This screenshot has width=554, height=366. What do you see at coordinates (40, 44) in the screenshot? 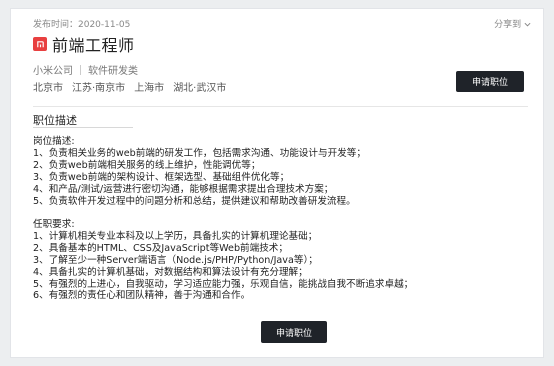
I see `company-logo-icon` at bounding box center [40, 44].